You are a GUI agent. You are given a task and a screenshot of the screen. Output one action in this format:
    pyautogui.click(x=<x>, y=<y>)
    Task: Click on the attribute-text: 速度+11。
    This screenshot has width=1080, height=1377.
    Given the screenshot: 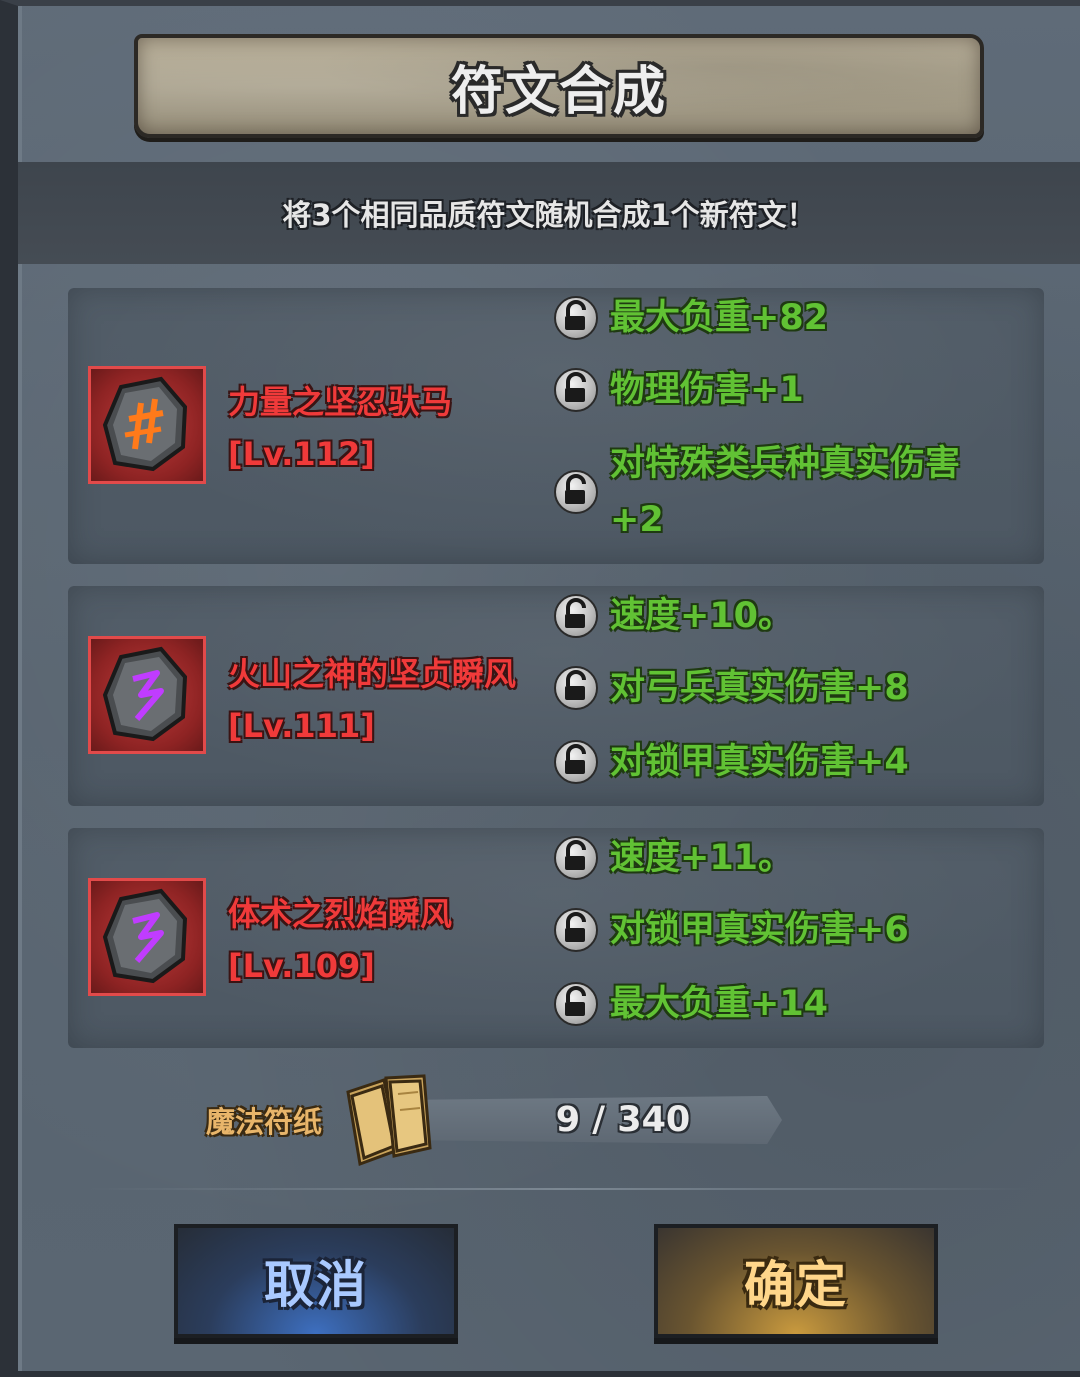 What is the action you would take?
    pyautogui.click(x=702, y=858)
    